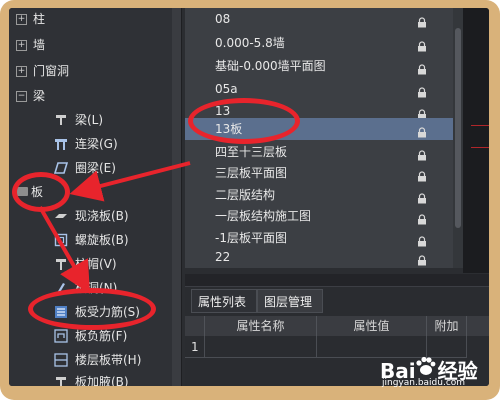 This screenshot has width=500, height=400. I want to click on paw-icon, so click(426, 365).